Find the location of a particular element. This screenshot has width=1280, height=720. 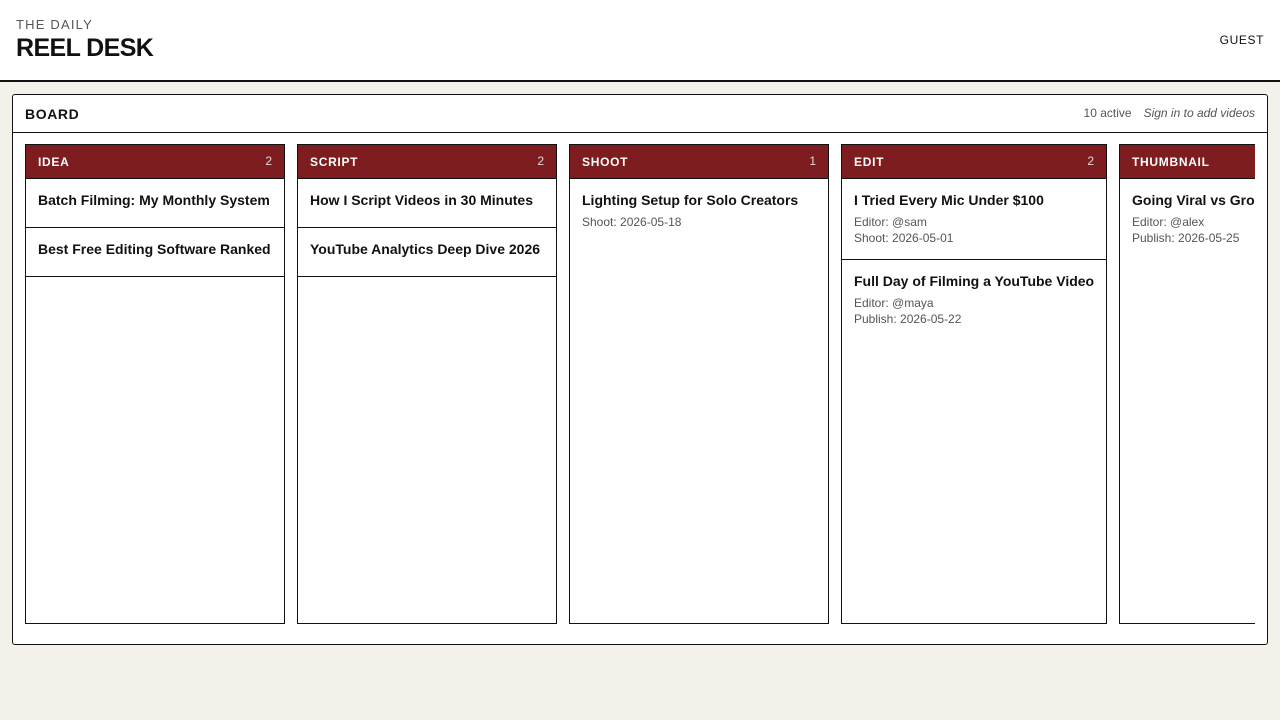

video-card: Batch Filming: My Monthly System is located at coordinates (155, 203).